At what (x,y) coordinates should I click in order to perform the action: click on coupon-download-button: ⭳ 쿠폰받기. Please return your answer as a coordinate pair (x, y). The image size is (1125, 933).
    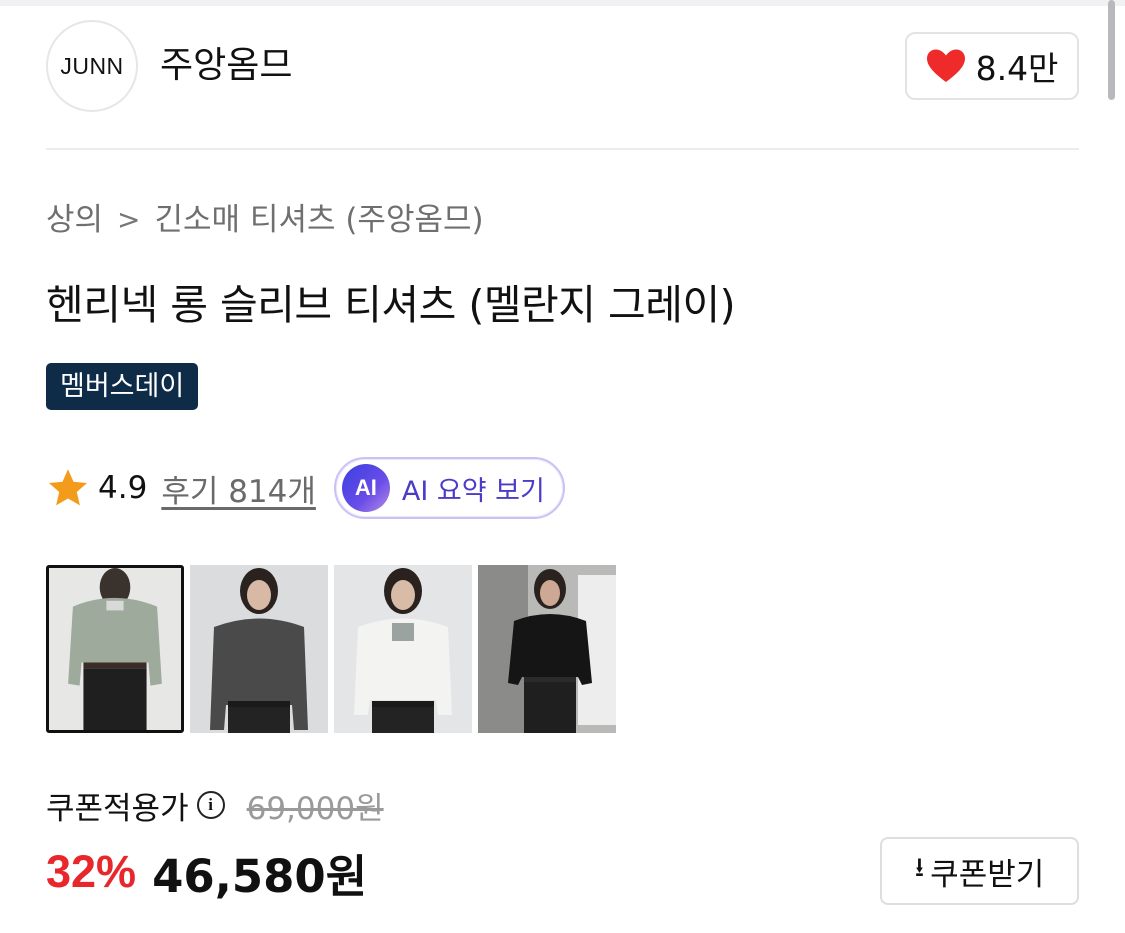
    Looking at the image, I should click on (979, 871).